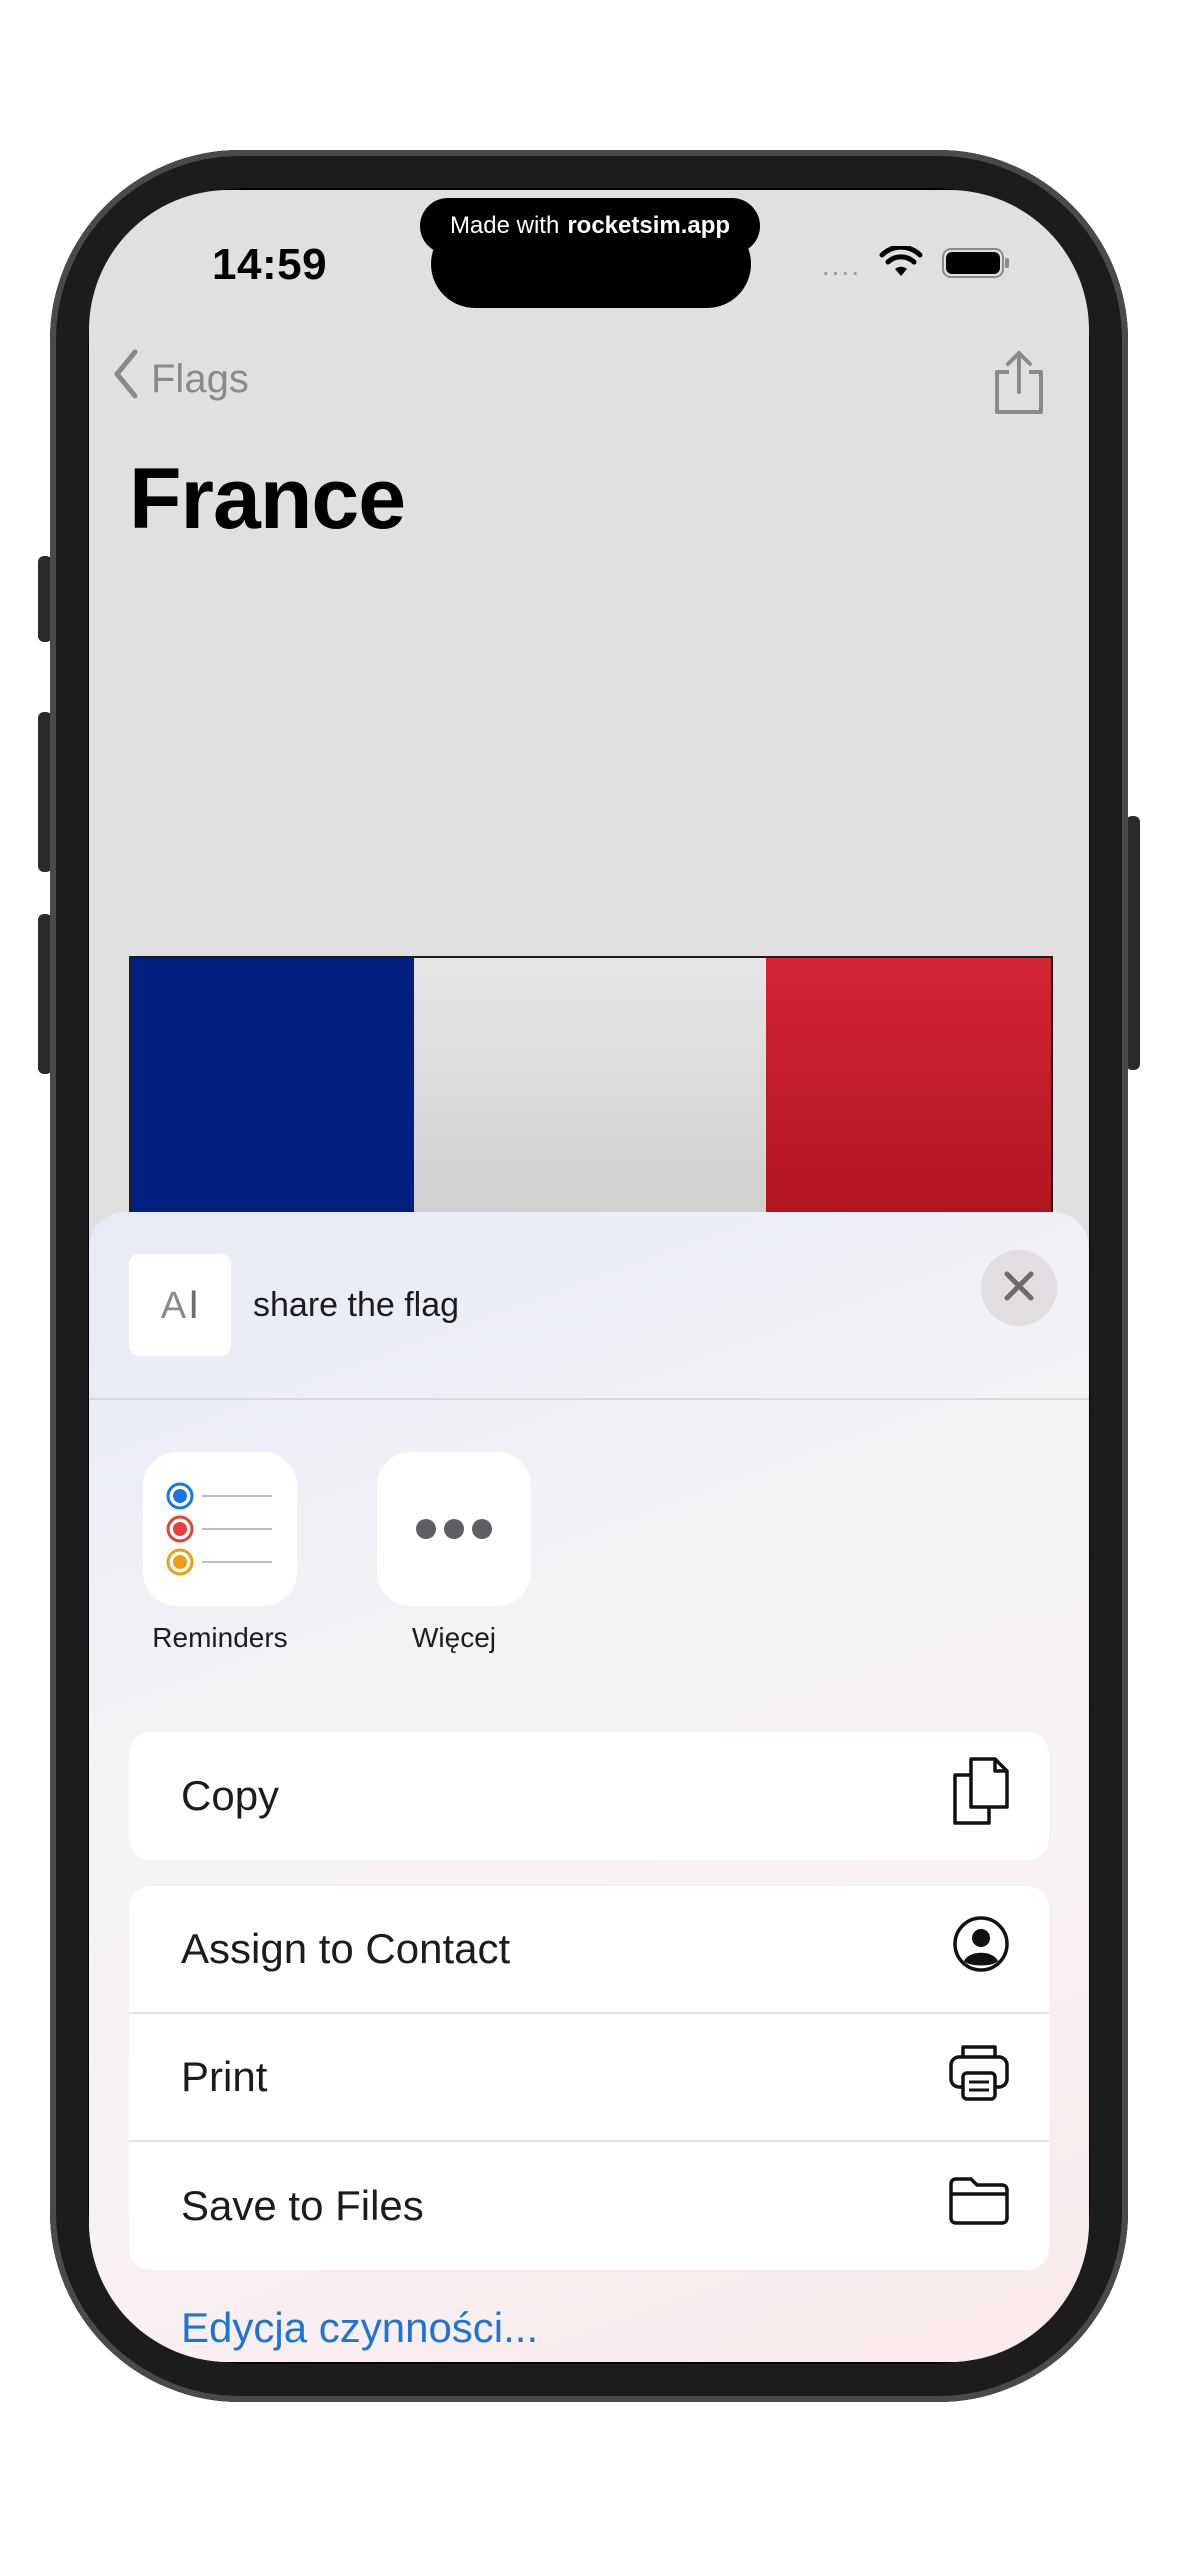 Image resolution: width=1179 pixels, height=2556 pixels. Describe the element at coordinates (908, 1093) in the screenshot. I see `flag-stripe-red` at that location.